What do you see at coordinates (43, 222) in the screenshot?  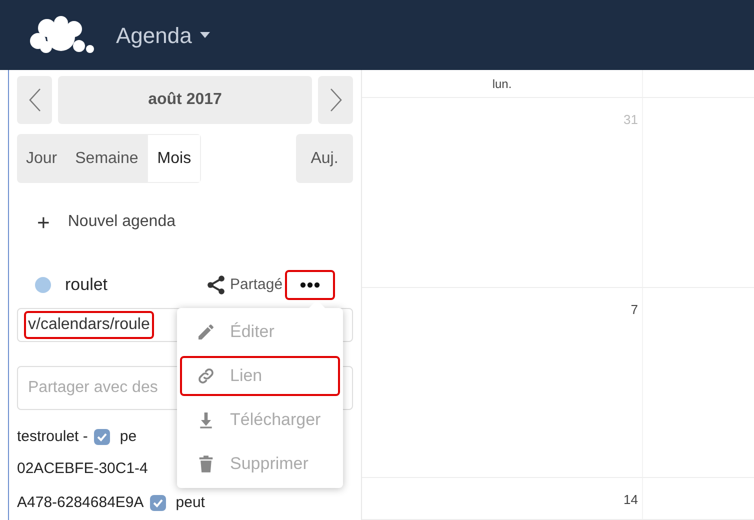 I see `plus-icon: +` at bounding box center [43, 222].